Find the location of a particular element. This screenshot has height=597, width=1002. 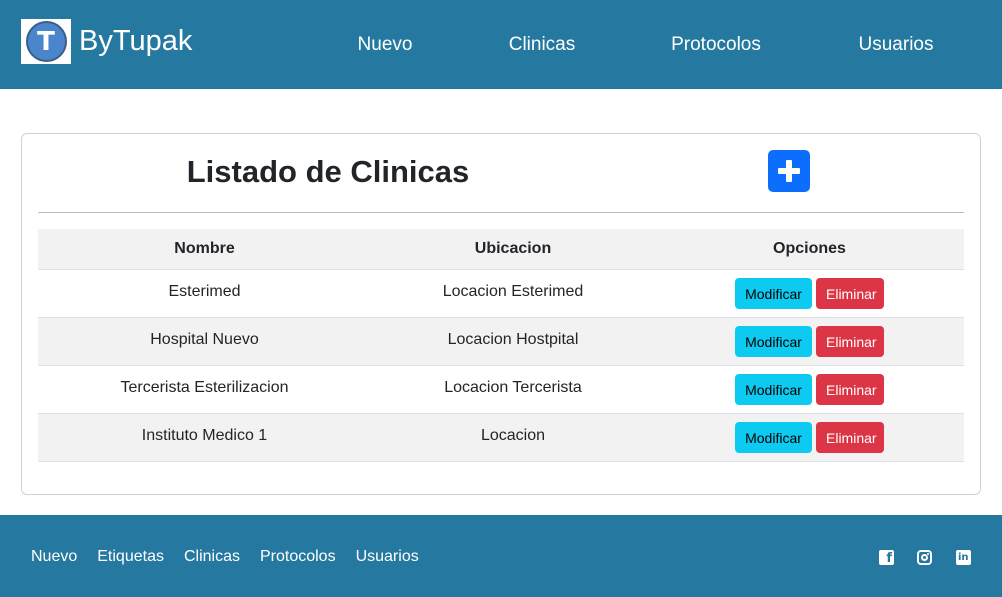

column-header-ubicacion: Ubicacion is located at coordinates (513, 248).